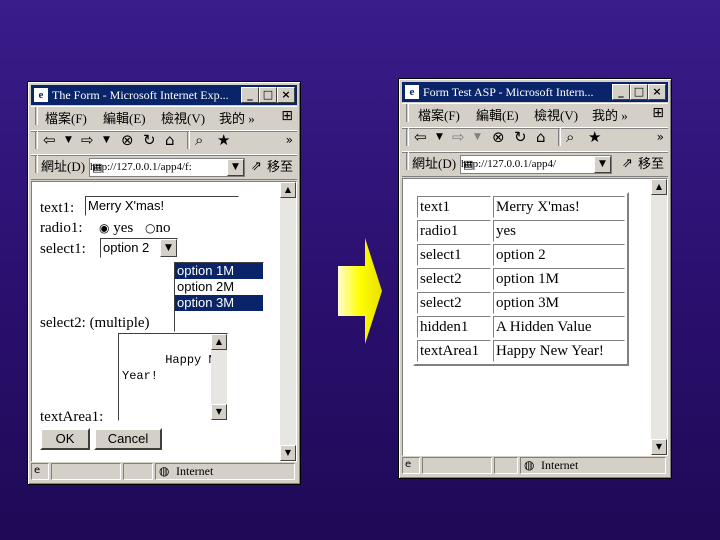 The width and height of the screenshot is (720, 540). What do you see at coordinates (219, 271) in the screenshot?
I see `select2-option: option 1M` at bounding box center [219, 271].